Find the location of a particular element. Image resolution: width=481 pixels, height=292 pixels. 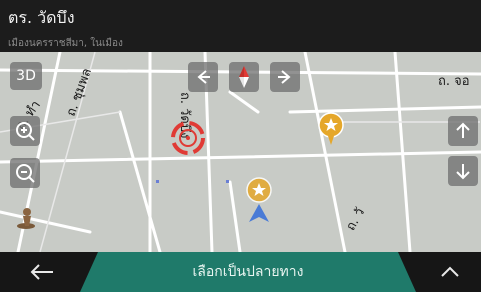

arrow-down-icon is located at coordinates (463, 172).